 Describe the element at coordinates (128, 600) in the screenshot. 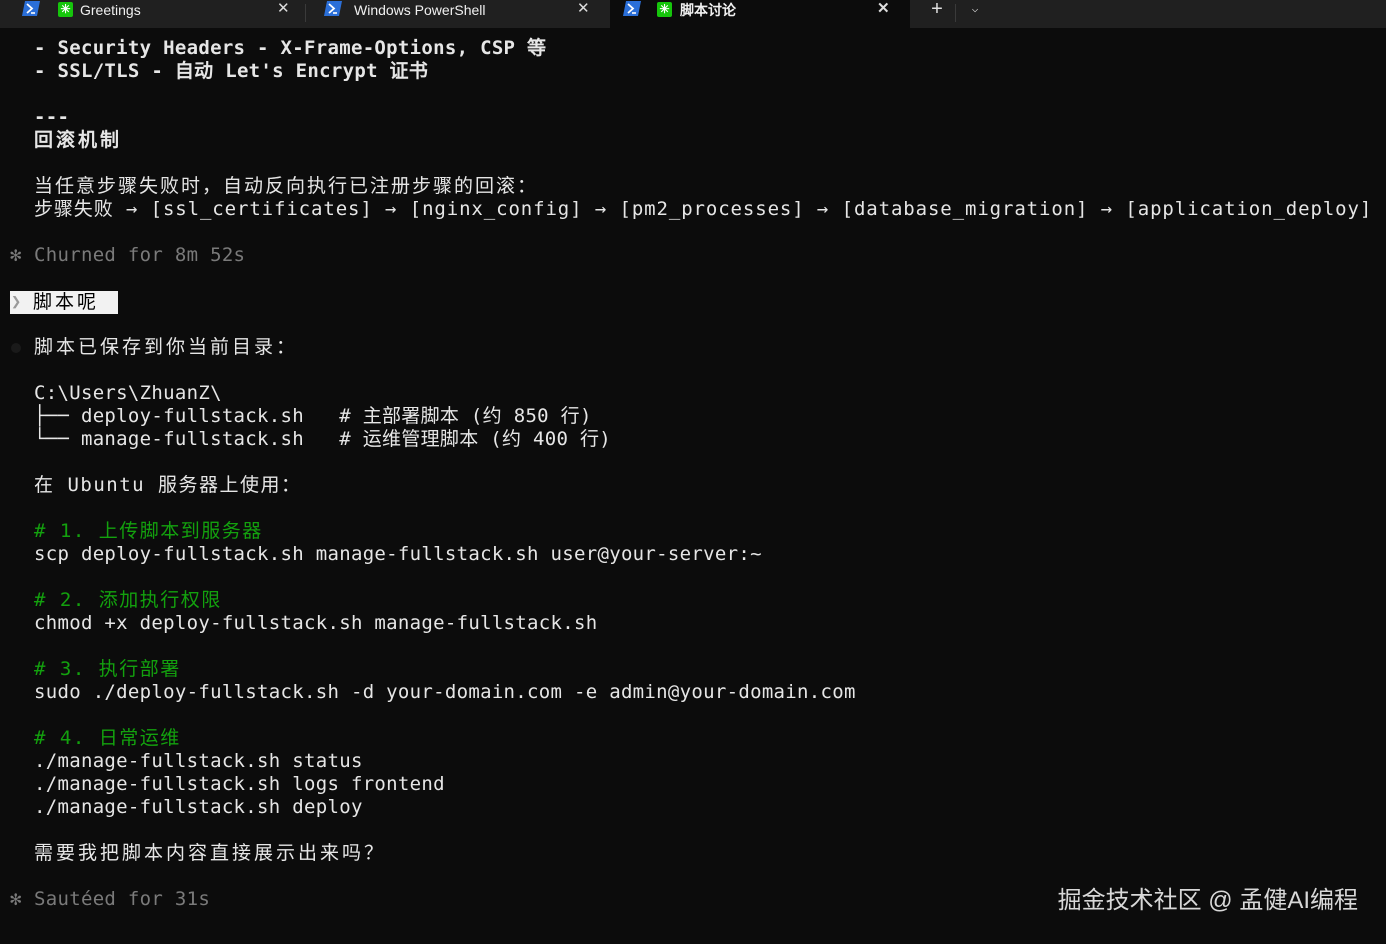

I see `code-comment: # 2. 添加执行权限` at that location.